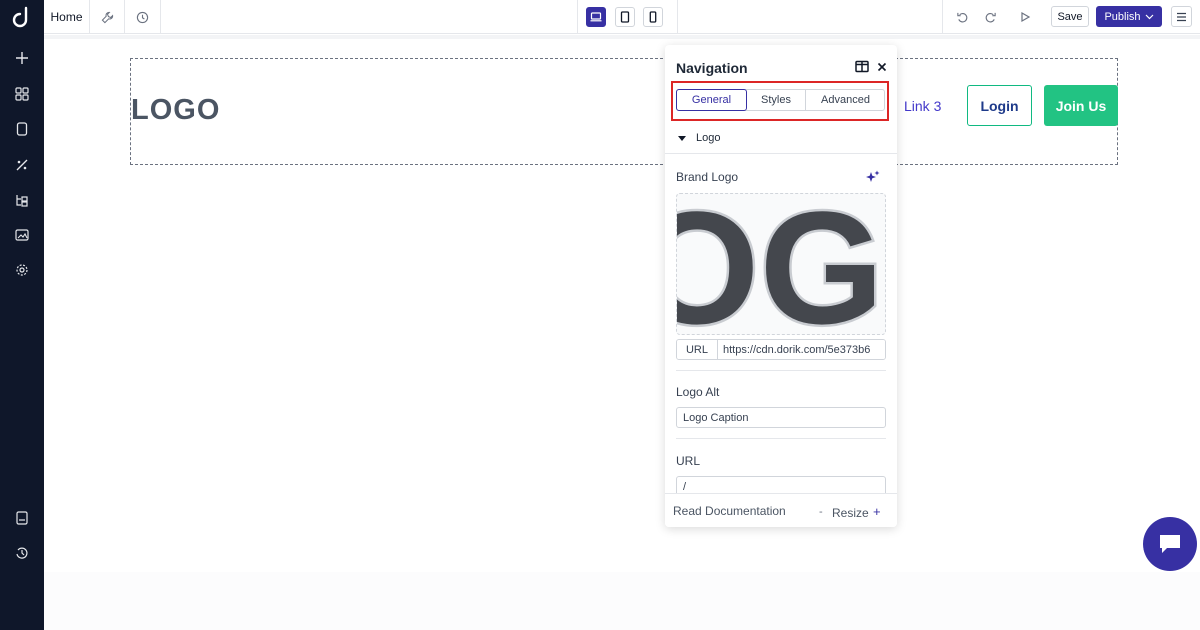  I want to click on resize-plus-button: +, so click(877, 511).